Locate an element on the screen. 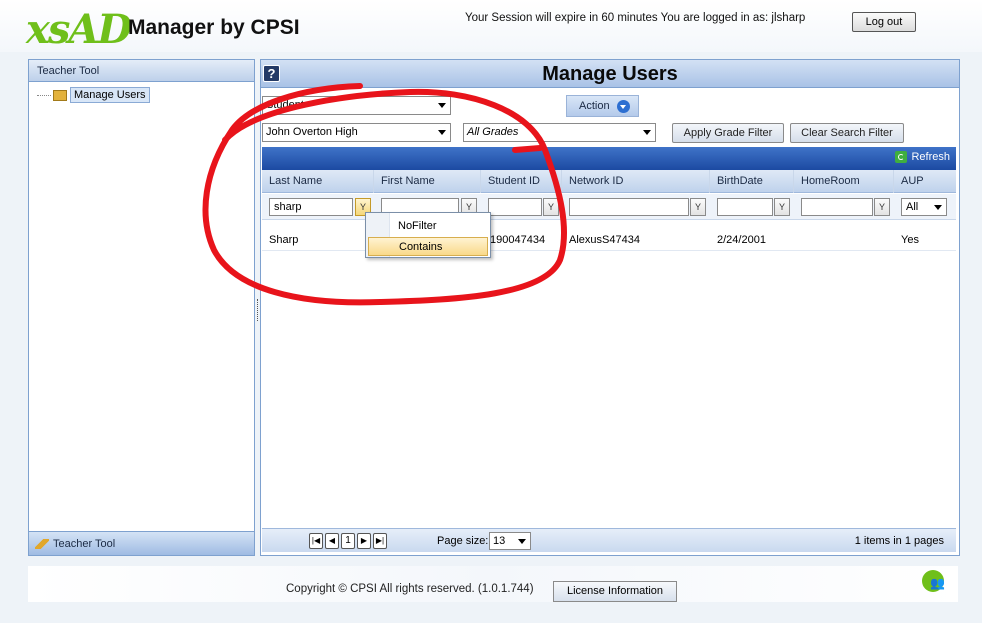  page-size-label: Page size: is located at coordinates (463, 541).